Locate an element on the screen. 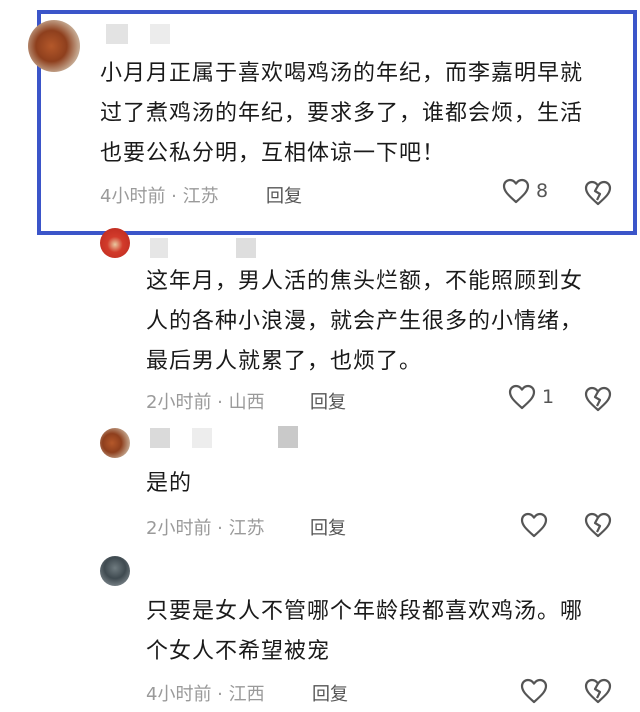 Image resolution: width=640 pixels, height=712 pixels. comment-text-line: 也要公私分明，互相体谅一下吧！ is located at coordinates (273, 153).